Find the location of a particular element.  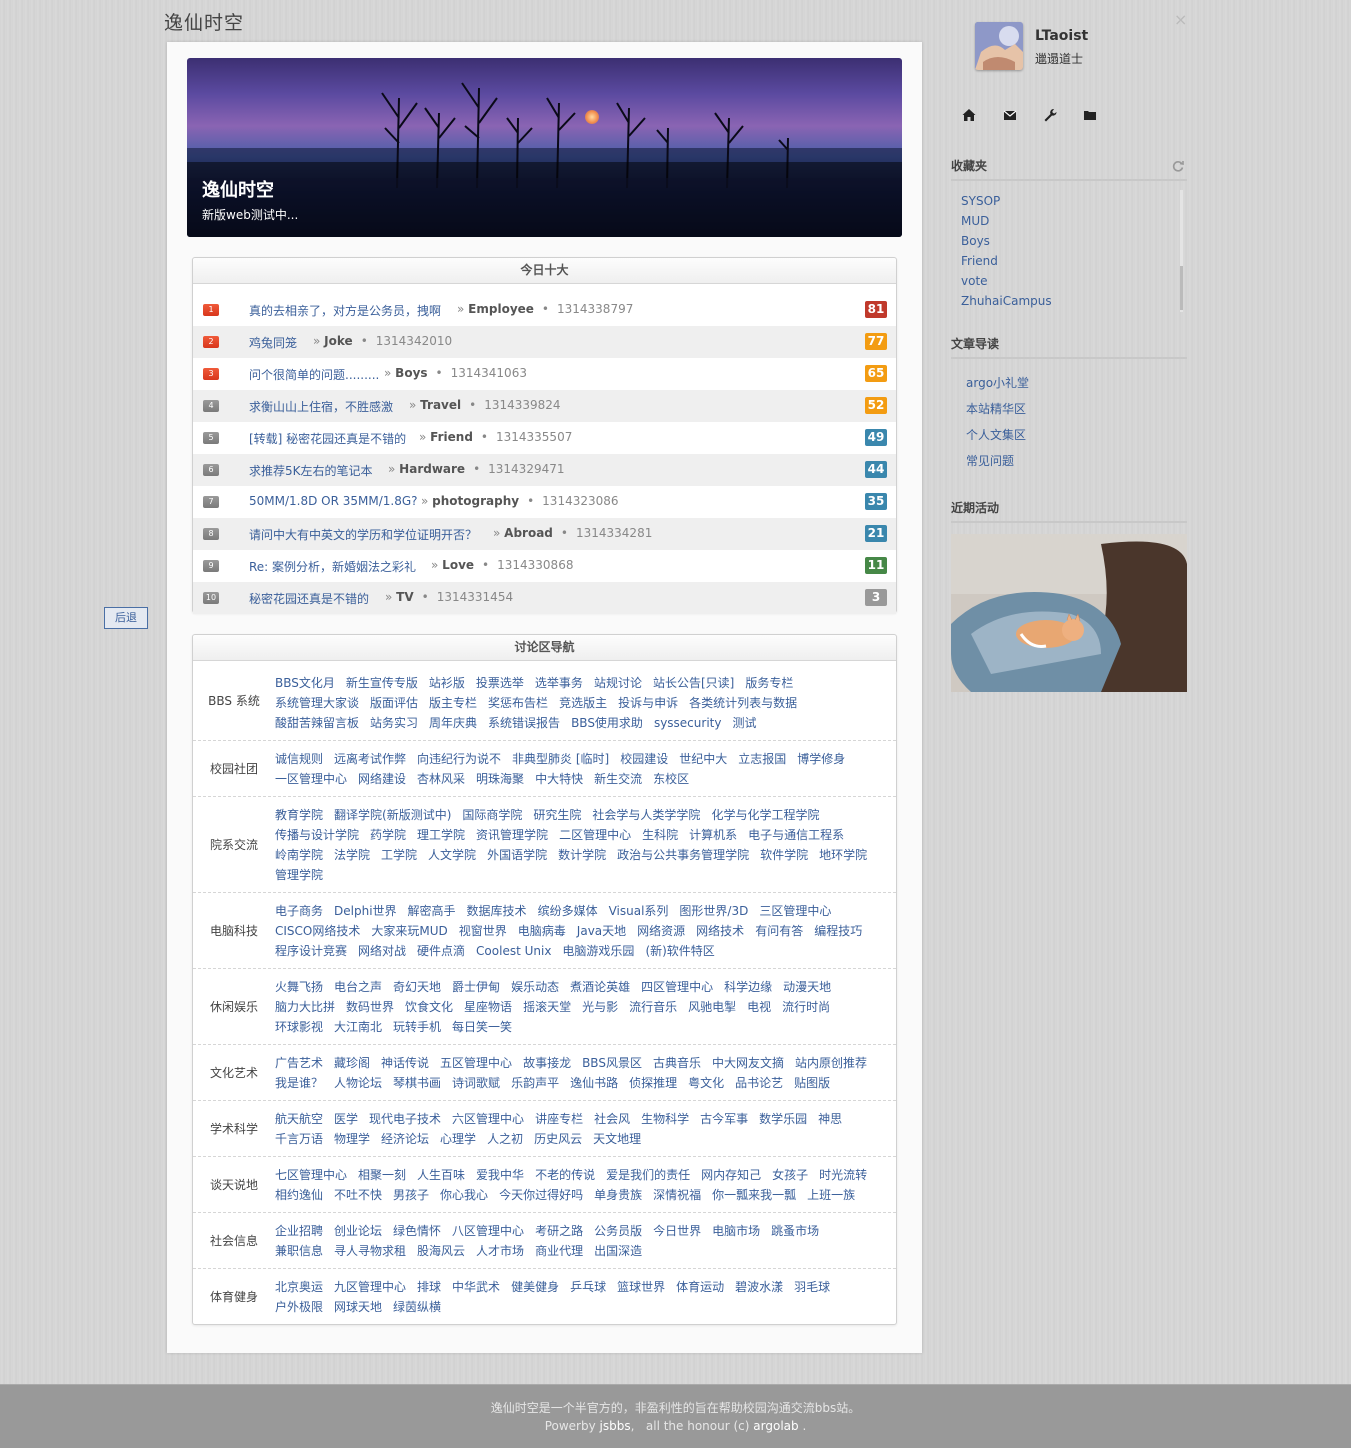

board-nav-link: Visual系列 is located at coordinates (639, 911).